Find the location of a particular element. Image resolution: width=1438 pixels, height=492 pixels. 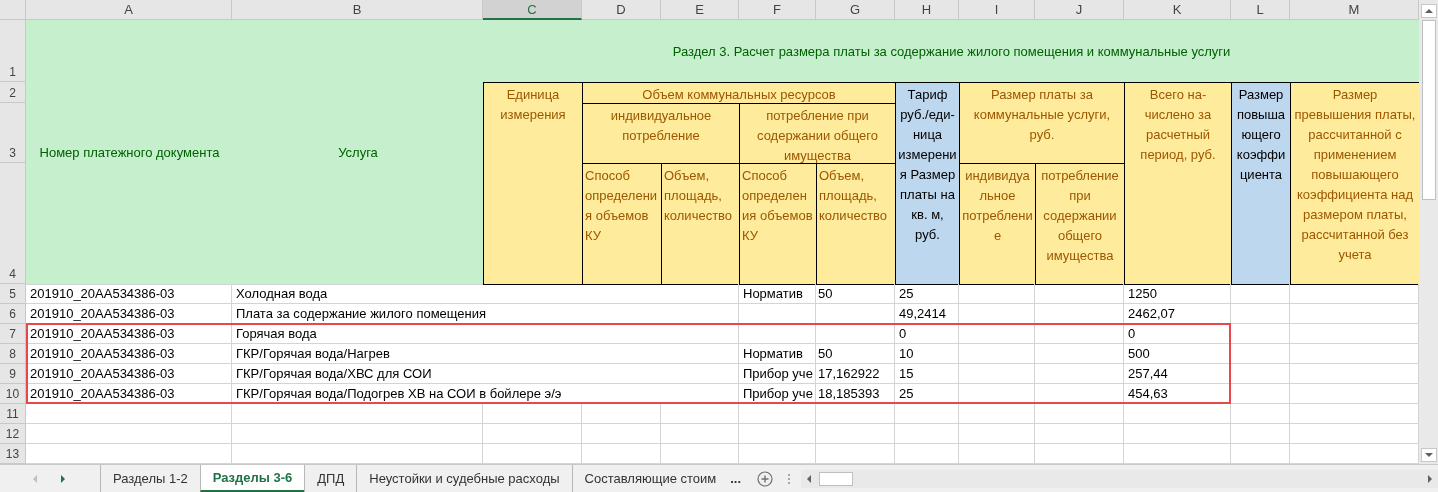

row-number: 3 is located at coordinates (13, 133).